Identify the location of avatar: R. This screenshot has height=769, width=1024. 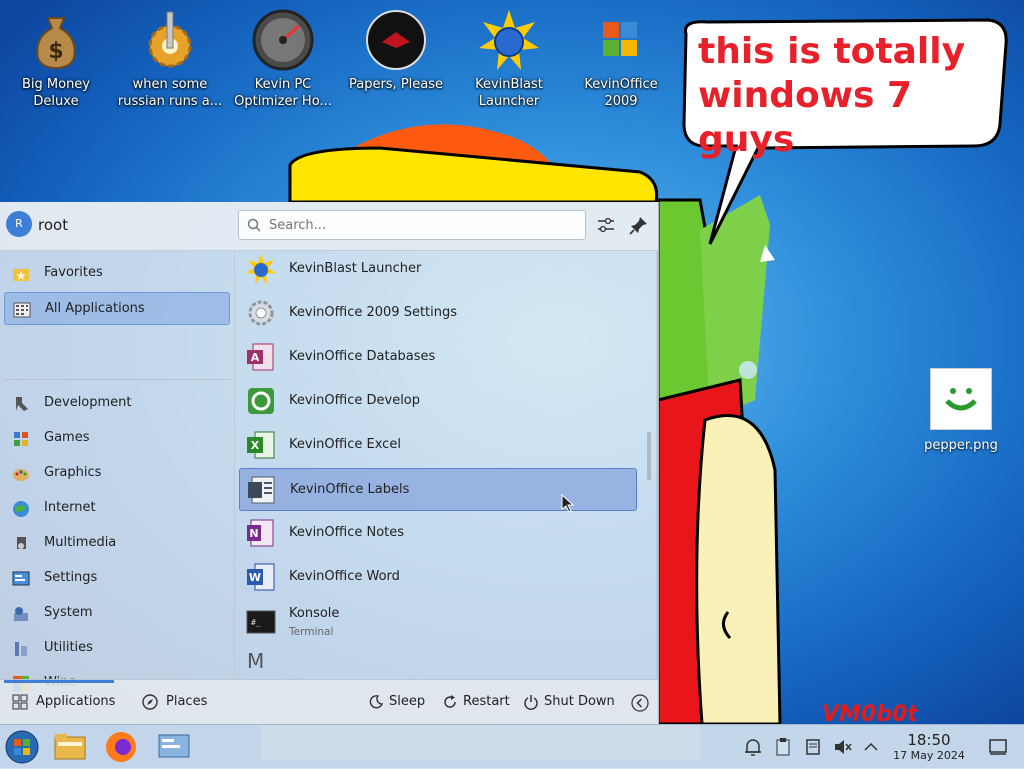
(19, 224).